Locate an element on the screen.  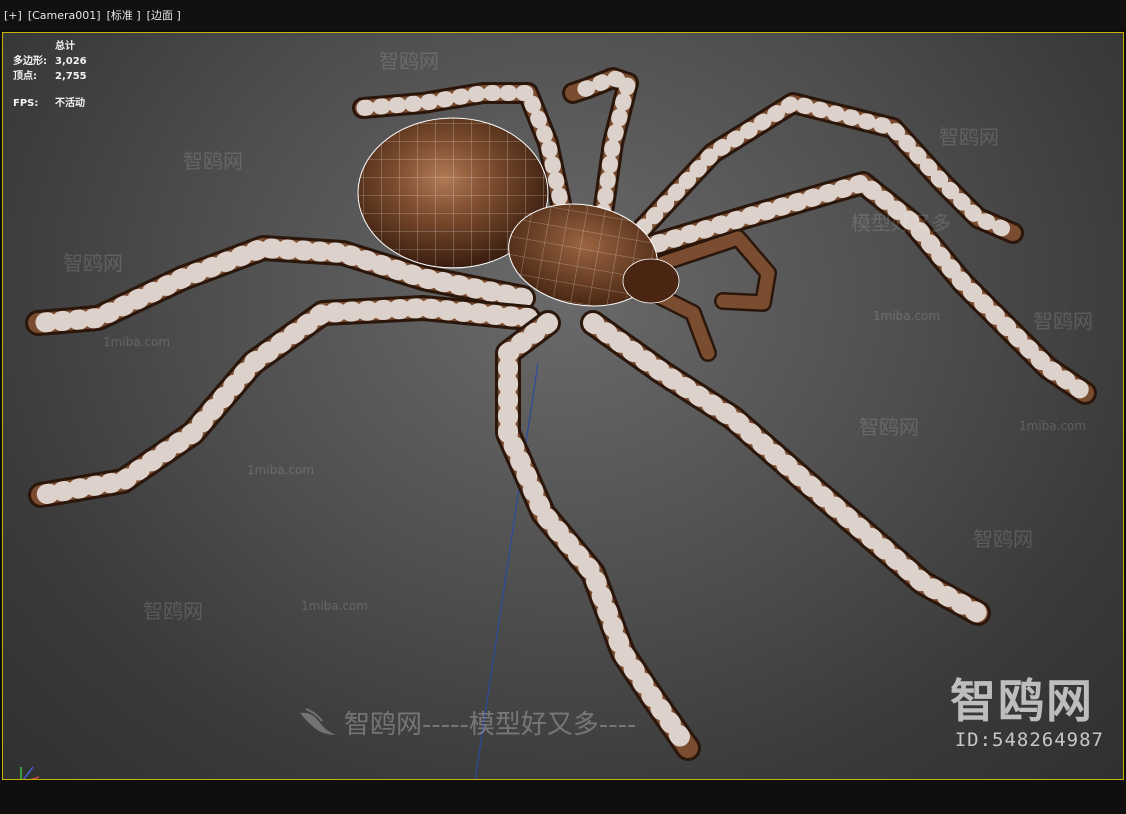
stats-title: 总计 is located at coordinates (65, 46).